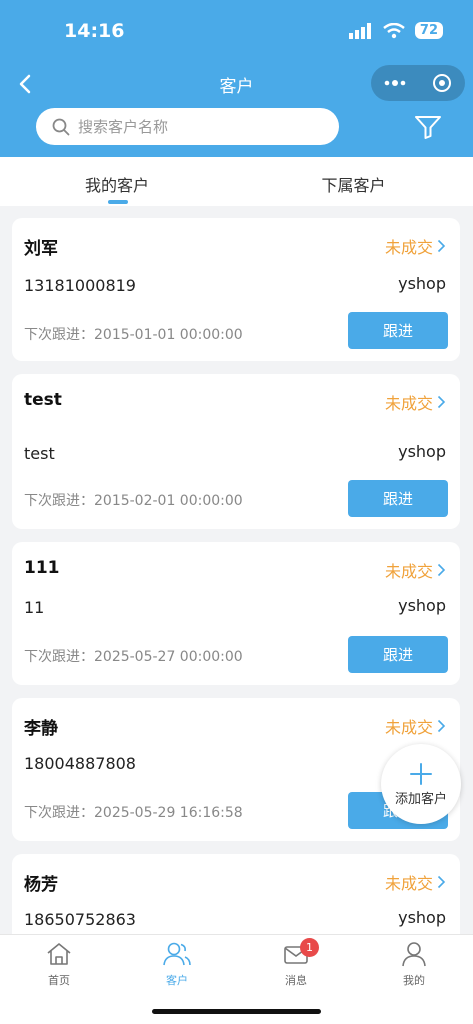 This screenshot has height=1024, width=473. I want to click on add-customer-button: 添加客户, so click(421, 784).